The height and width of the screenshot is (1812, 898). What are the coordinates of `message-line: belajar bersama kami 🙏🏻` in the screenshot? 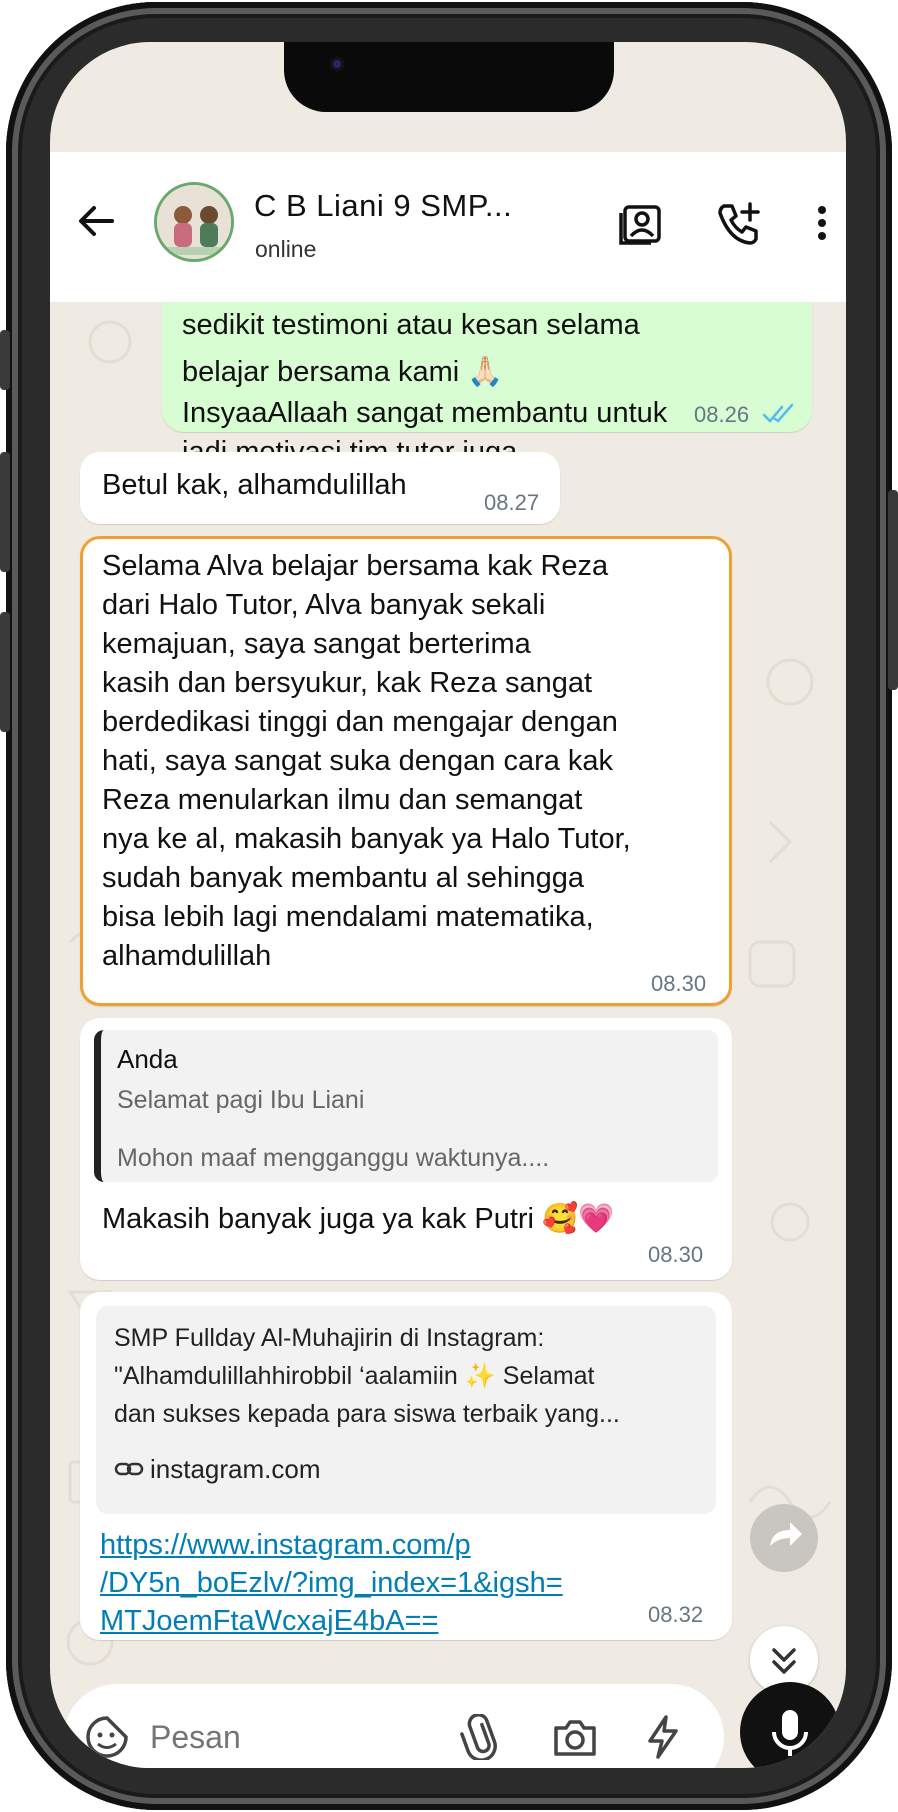 It's located at (343, 372).